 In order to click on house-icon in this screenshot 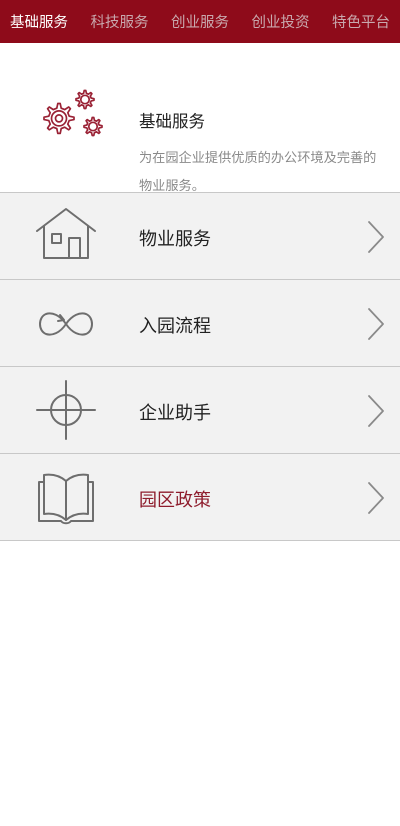, I will do `click(66, 236)`.